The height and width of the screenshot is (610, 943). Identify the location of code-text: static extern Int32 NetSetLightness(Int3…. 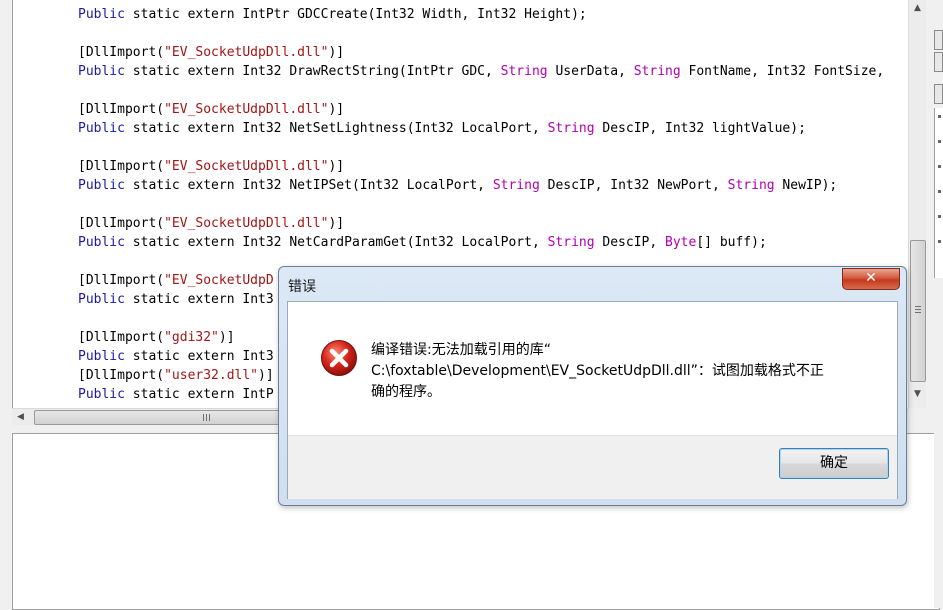
(336, 128).